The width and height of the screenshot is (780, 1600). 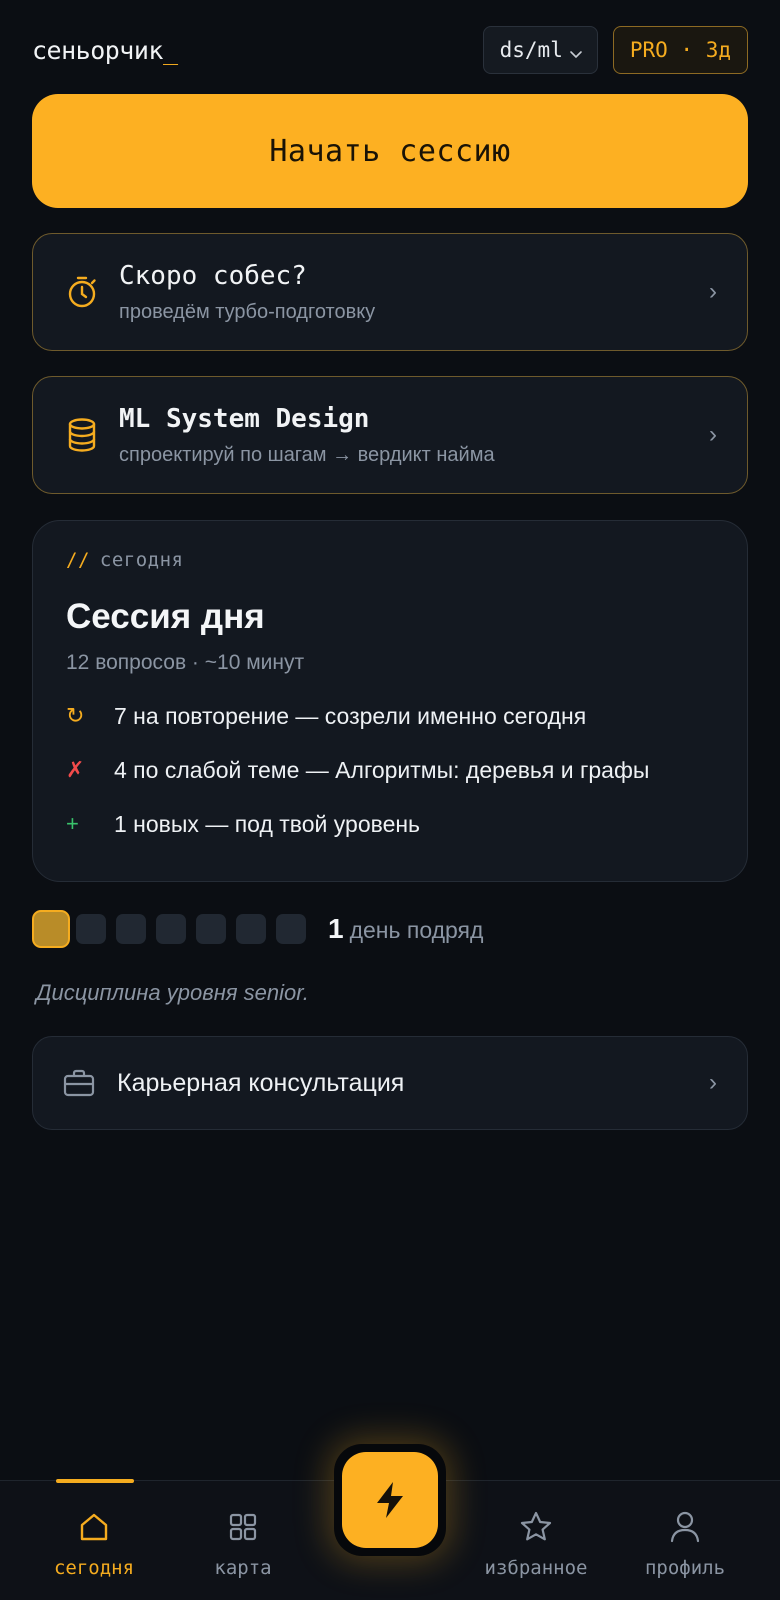 What do you see at coordinates (247, 311) in the screenshot?
I see `promo-subtitle: проведём турбо-подготовку` at bounding box center [247, 311].